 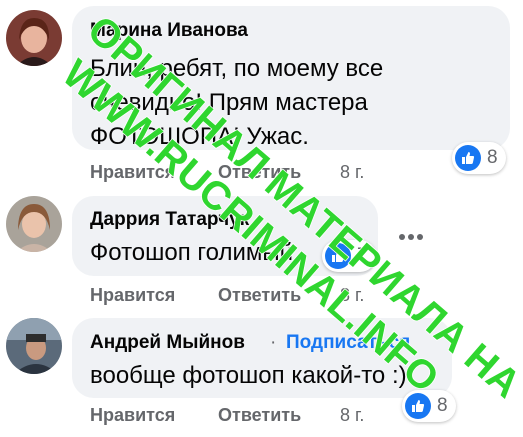 I want to click on comment-author: Андрей Мыйнов, so click(x=167, y=343).